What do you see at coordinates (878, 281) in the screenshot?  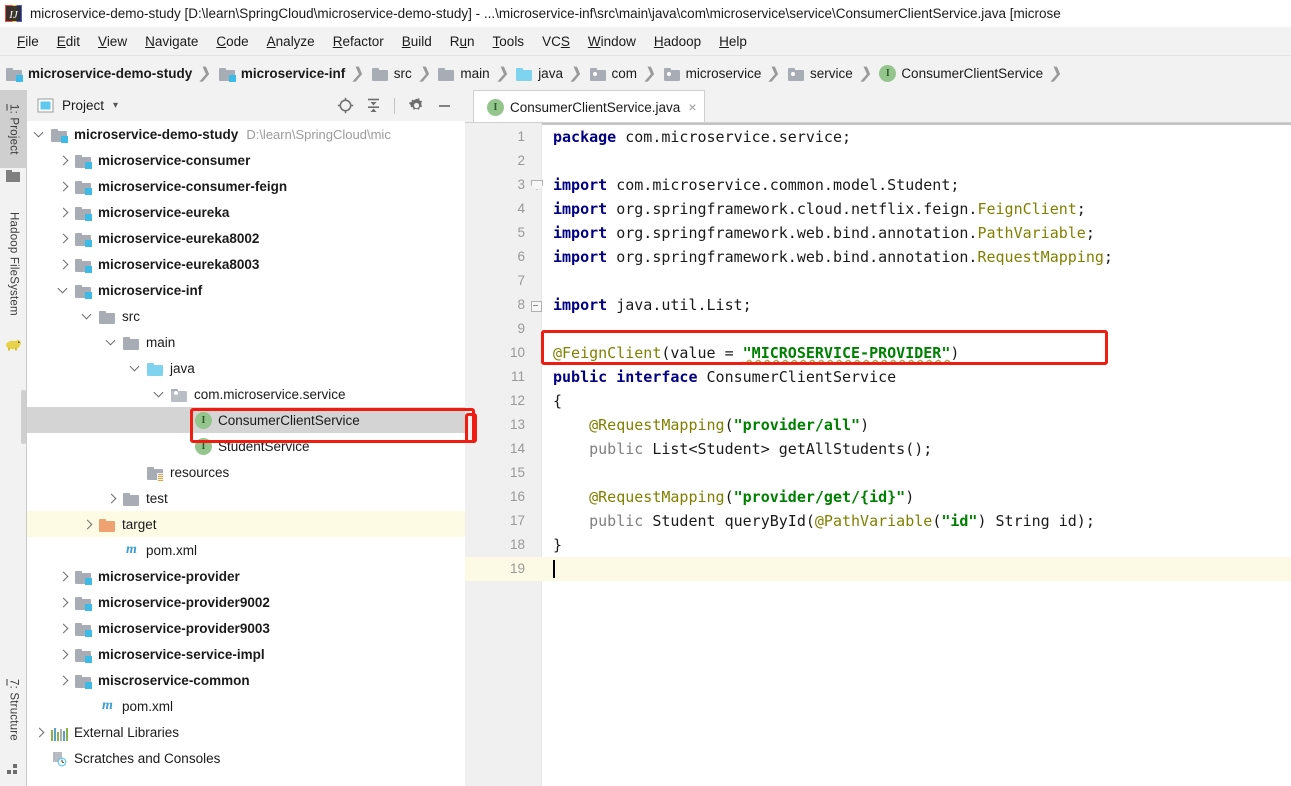 I see `code-line-7: 7` at bounding box center [878, 281].